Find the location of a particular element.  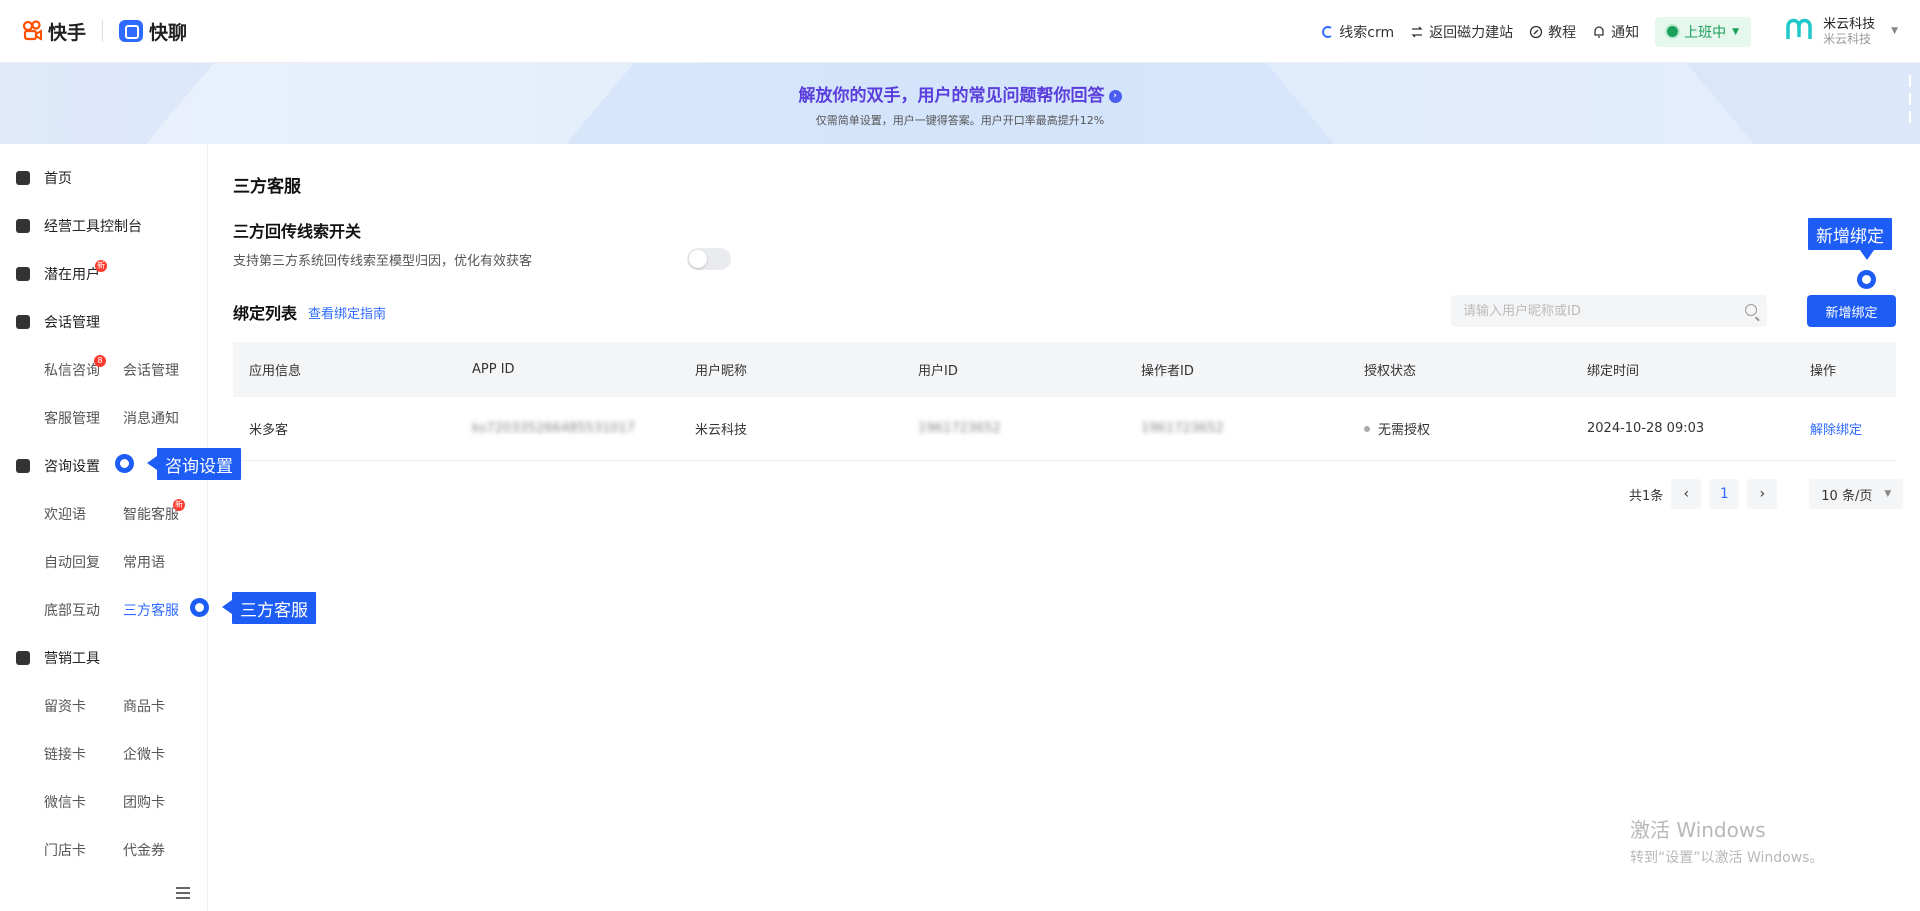

watermark-subtitle: 转到“设置”以激活 Windows。 is located at coordinates (1727, 858).